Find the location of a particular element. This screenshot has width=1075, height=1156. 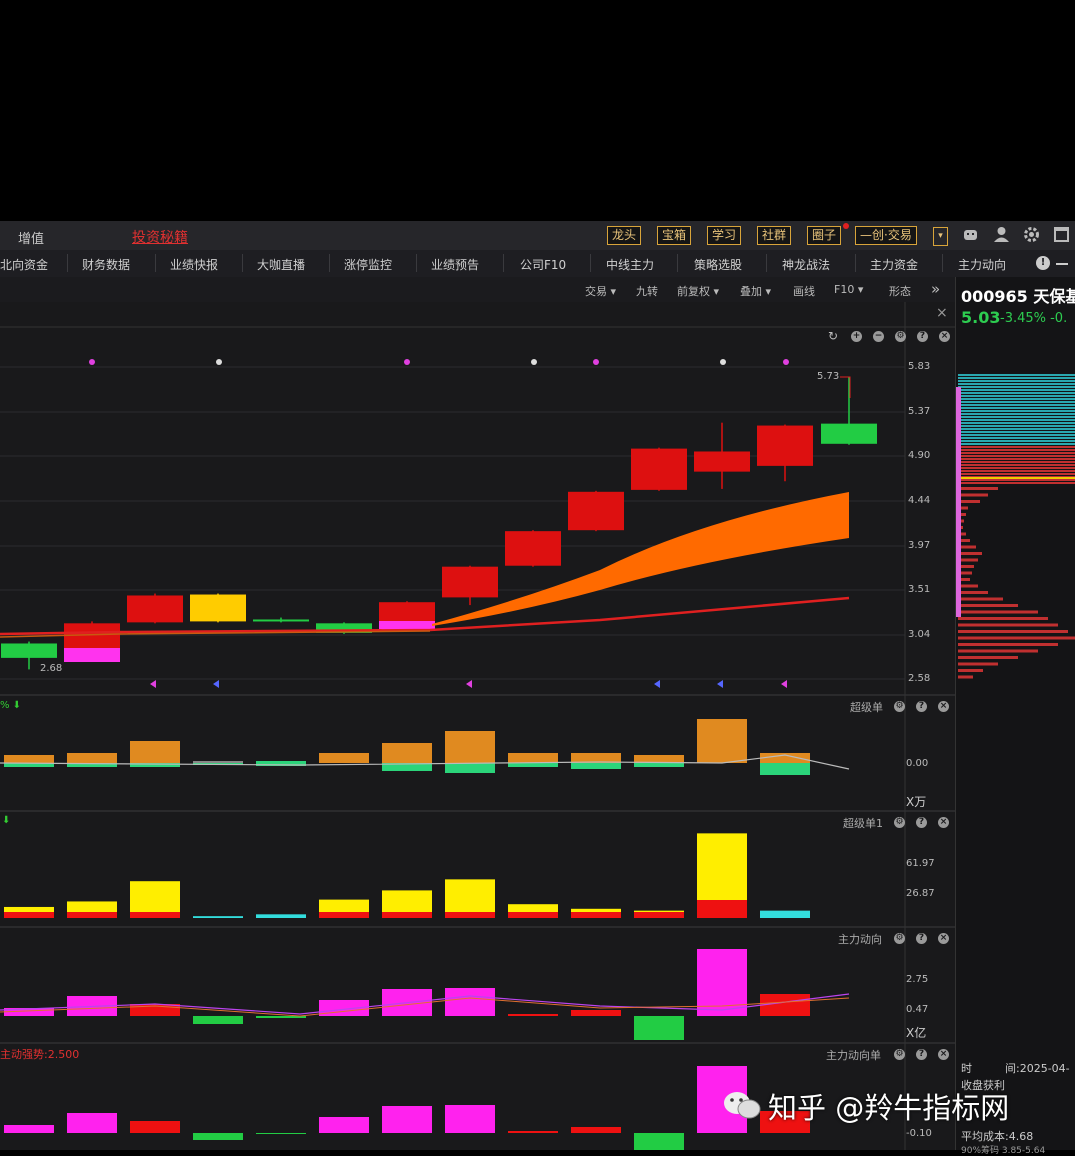

down-arrow-icon: ⬇ is located at coordinates (6, 820).